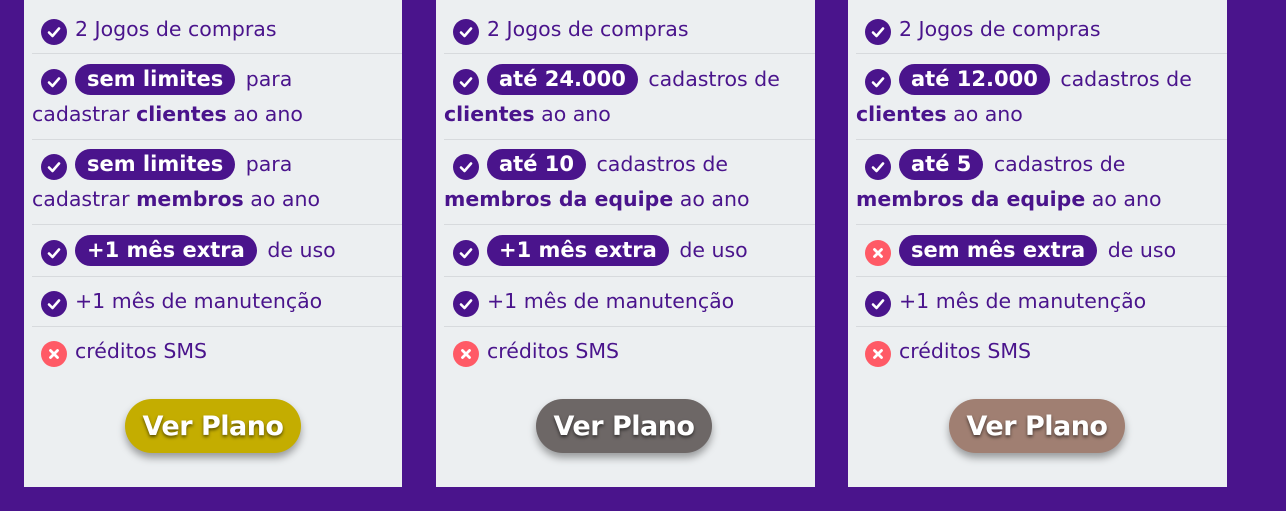 The width and height of the screenshot is (1286, 511). What do you see at coordinates (190, 199) in the screenshot?
I see `feature-bold-text: membros` at bounding box center [190, 199].